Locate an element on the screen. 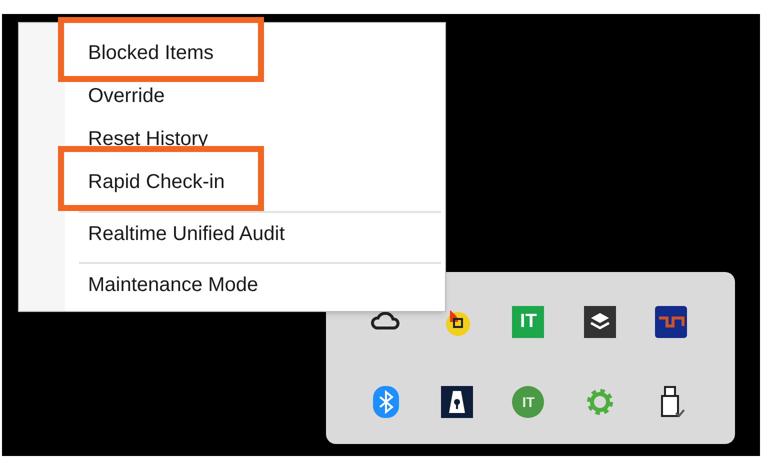  bluetooth-icon is located at coordinates (385, 402).